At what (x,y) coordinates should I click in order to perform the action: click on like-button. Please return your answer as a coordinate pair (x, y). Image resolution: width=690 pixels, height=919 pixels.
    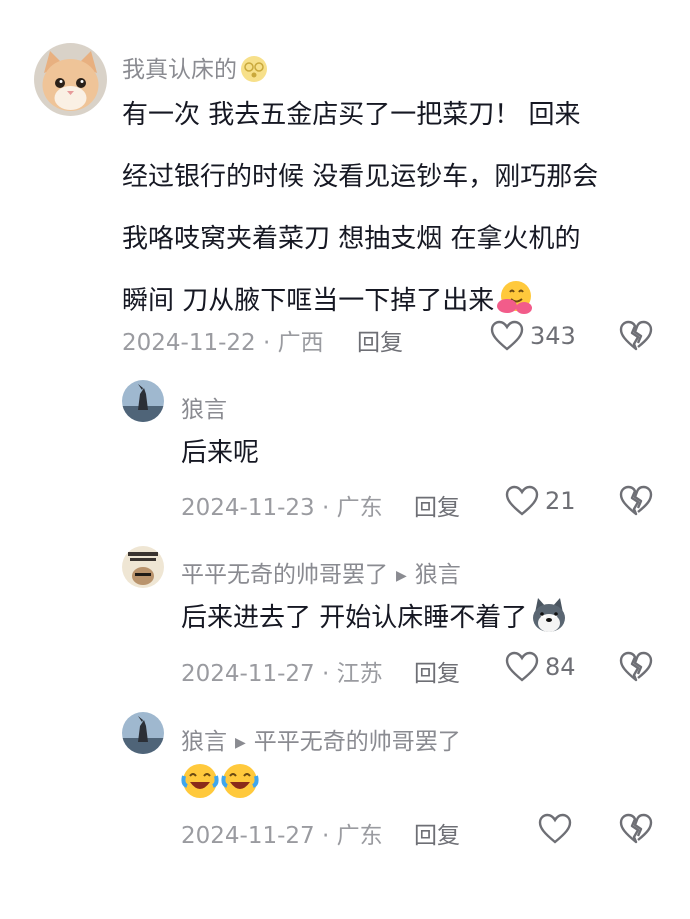
    Looking at the image, I should click on (555, 829).